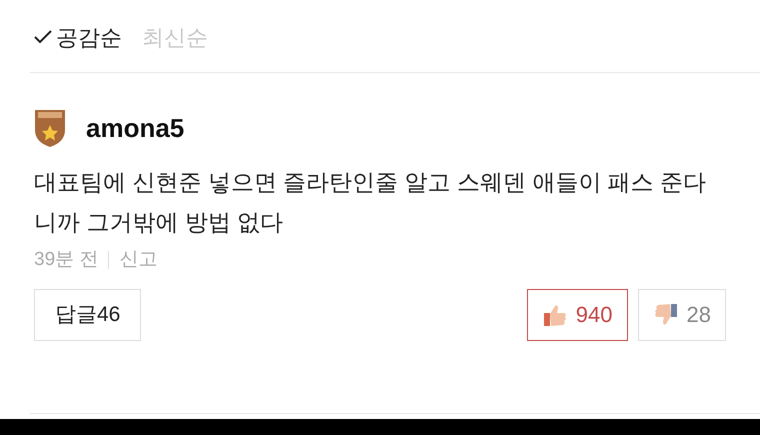 Image resolution: width=760 pixels, height=435 pixels. What do you see at coordinates (371, 202) in the screenshot?
I see `comment-text: 대표팀에 신현준 넣으면 즐라탄인줄 알고 스웨덴 애들이 패스 준다니까 그거밖에 방법 없다` at bounding box center [371, 202].